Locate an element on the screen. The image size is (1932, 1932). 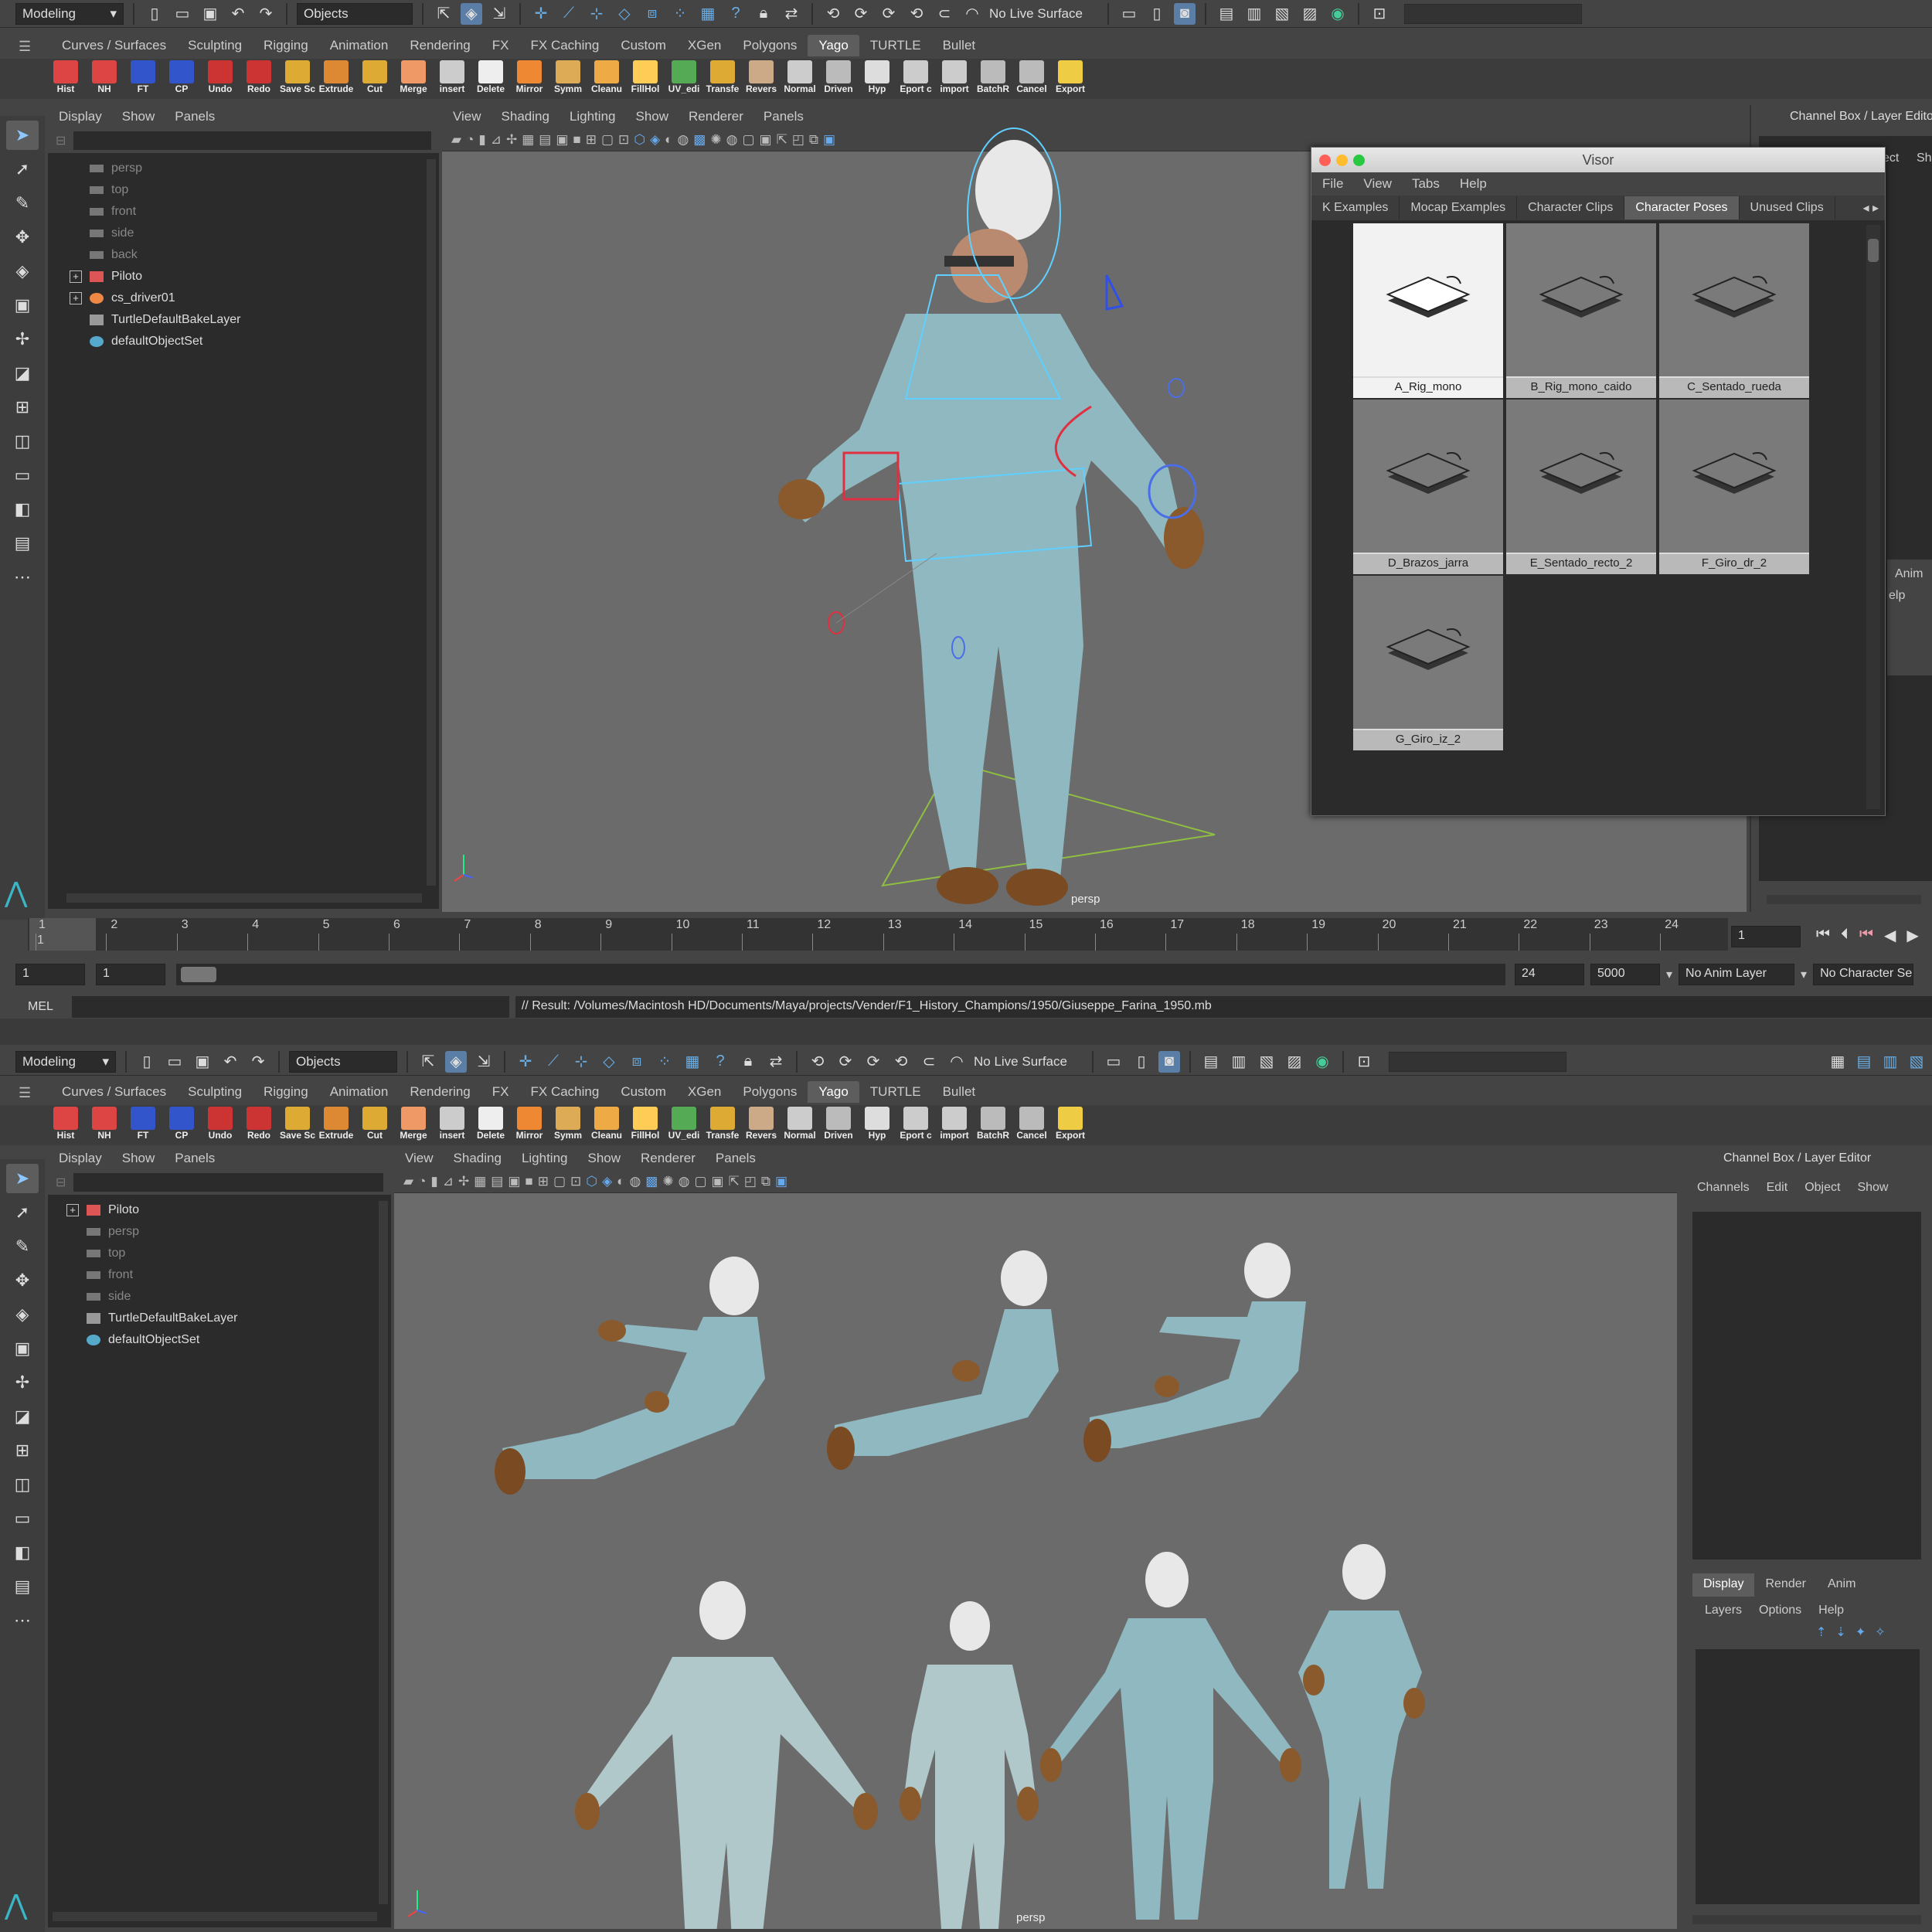
persp-outliner-layout-icon: ▭ is located at coordinates (23, 1518).